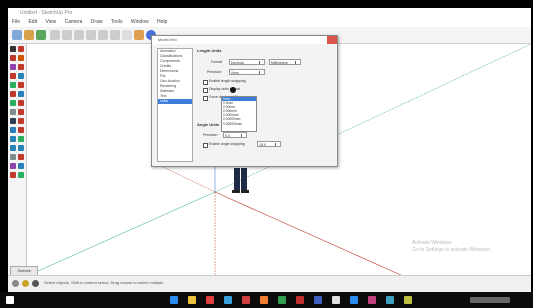 The image size is (533, 308). Describe the element at coordinates (117, 22) in the screenshot. I see `menu-tools: Tools` at that location.